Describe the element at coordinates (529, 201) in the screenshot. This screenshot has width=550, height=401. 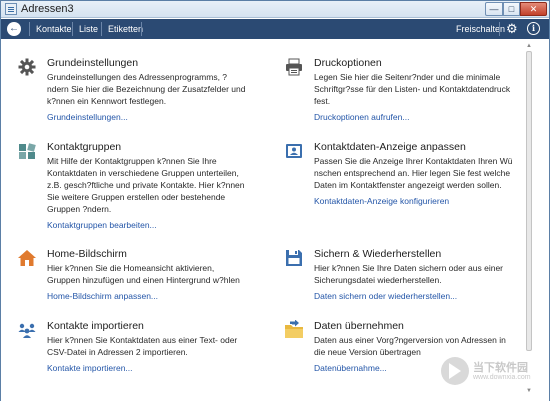
I see `scroll-thumb` at that location.